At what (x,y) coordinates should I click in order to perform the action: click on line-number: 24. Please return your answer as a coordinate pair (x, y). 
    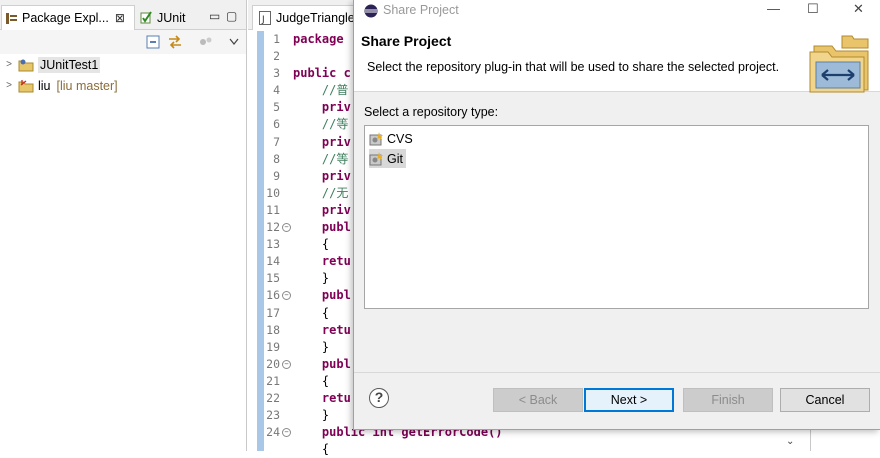
    Looking at the image, I should click on (273, 432).